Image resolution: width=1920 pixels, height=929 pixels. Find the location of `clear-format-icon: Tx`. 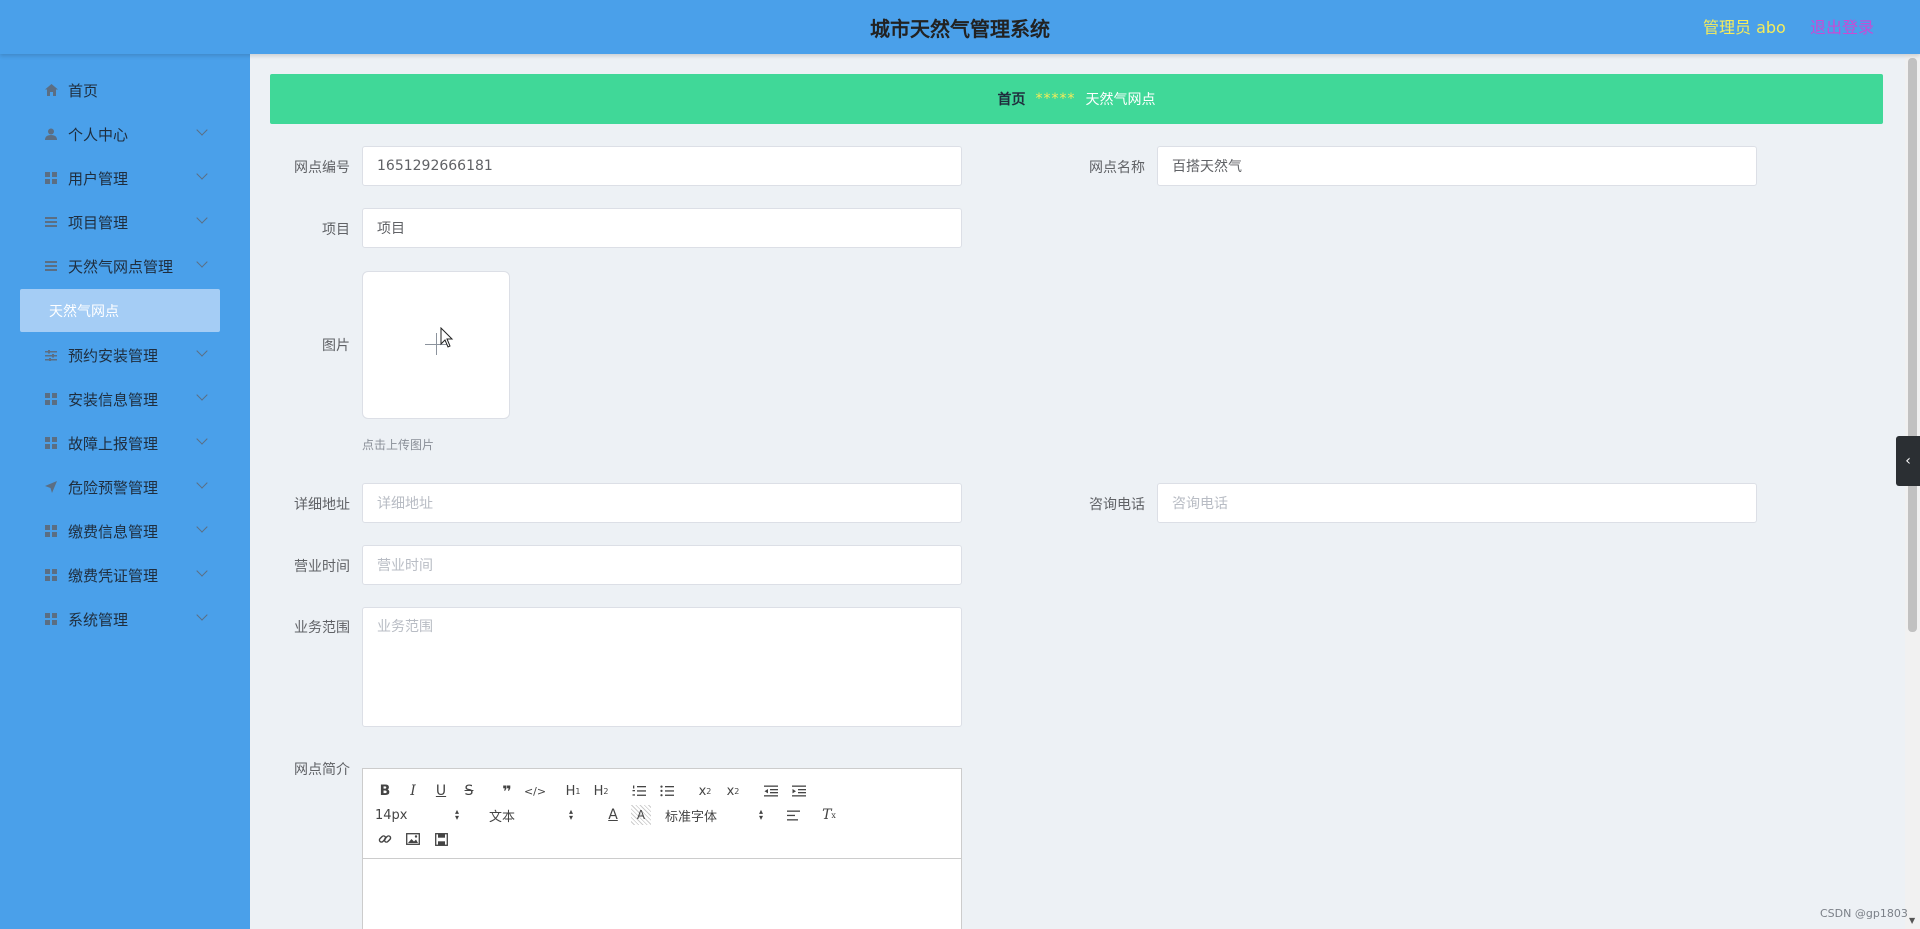

clear-format-icon: Tx is located at coordinates (829, 815).